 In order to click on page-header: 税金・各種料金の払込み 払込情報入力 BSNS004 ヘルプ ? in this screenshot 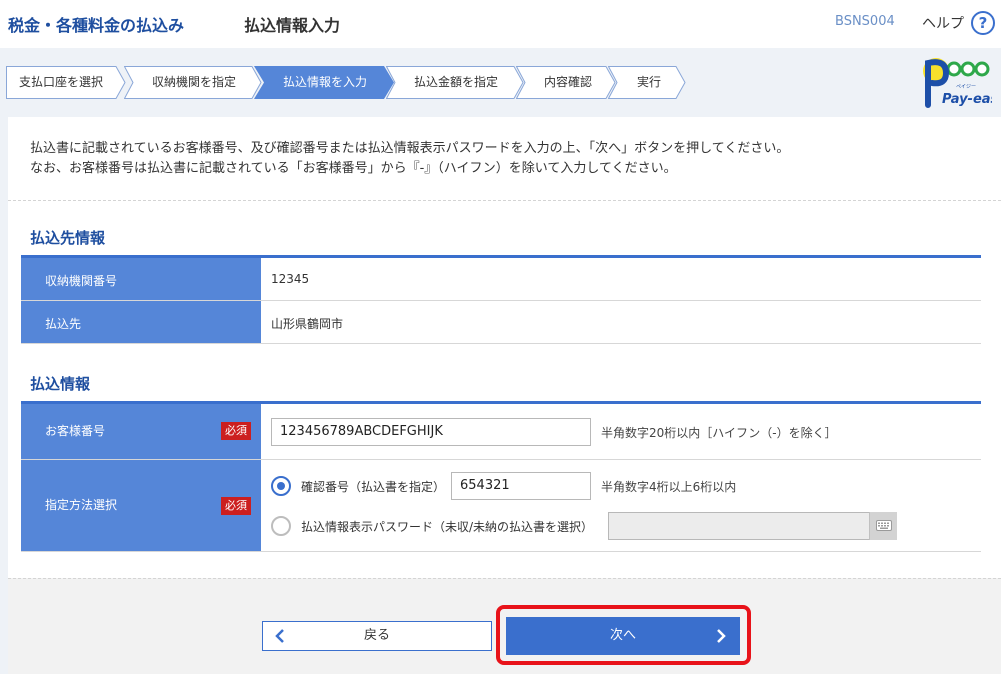, I will do `click(500, 24)`.